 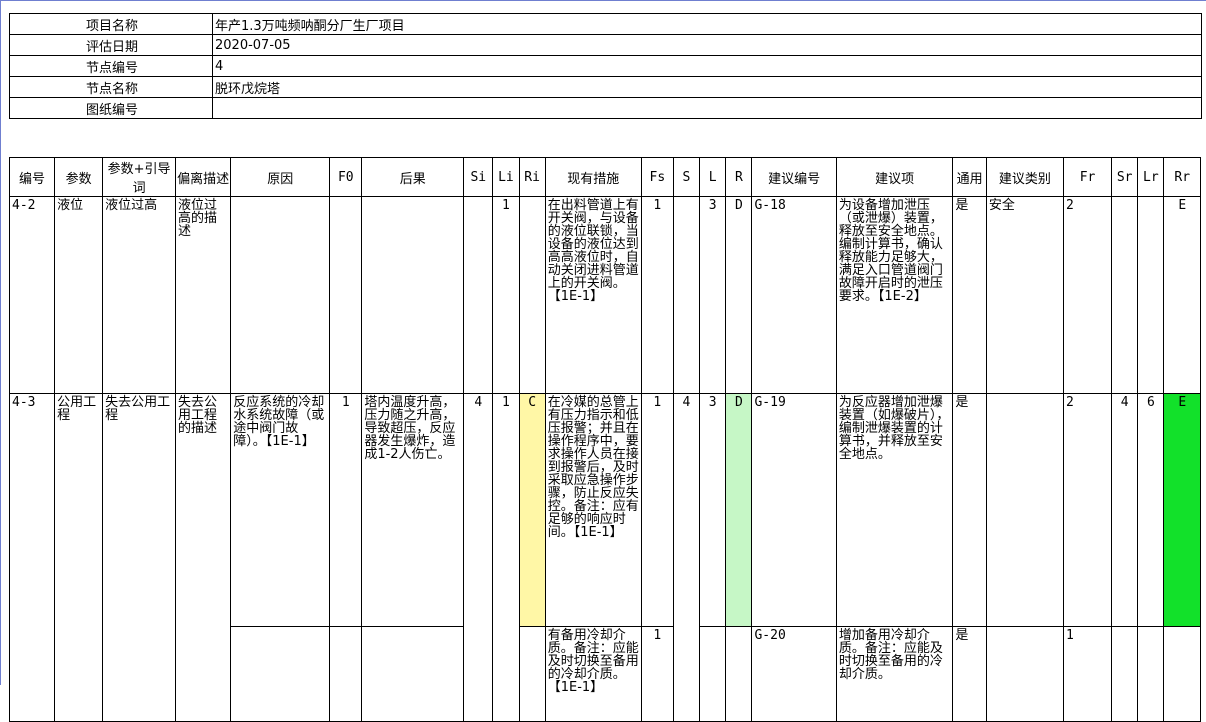 I want to click on column-header: 参数, so click(x=79, y=177).